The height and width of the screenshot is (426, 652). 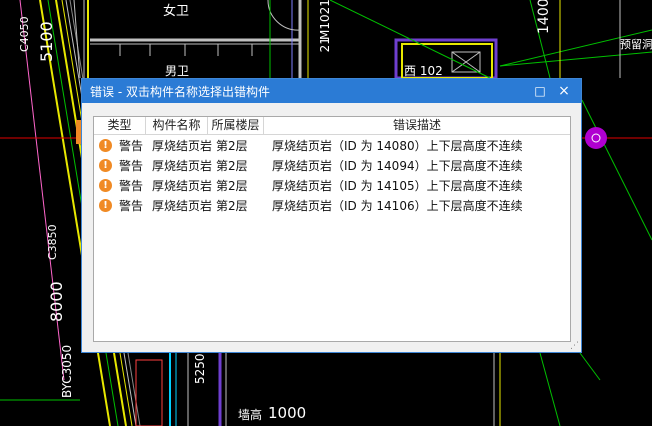 I want to click on error-row: ! 警告 厚烧结页岩 第2层 厚烧结页岩（ID 为 14094）上下层高度不连续, so click(x=332, y=165).